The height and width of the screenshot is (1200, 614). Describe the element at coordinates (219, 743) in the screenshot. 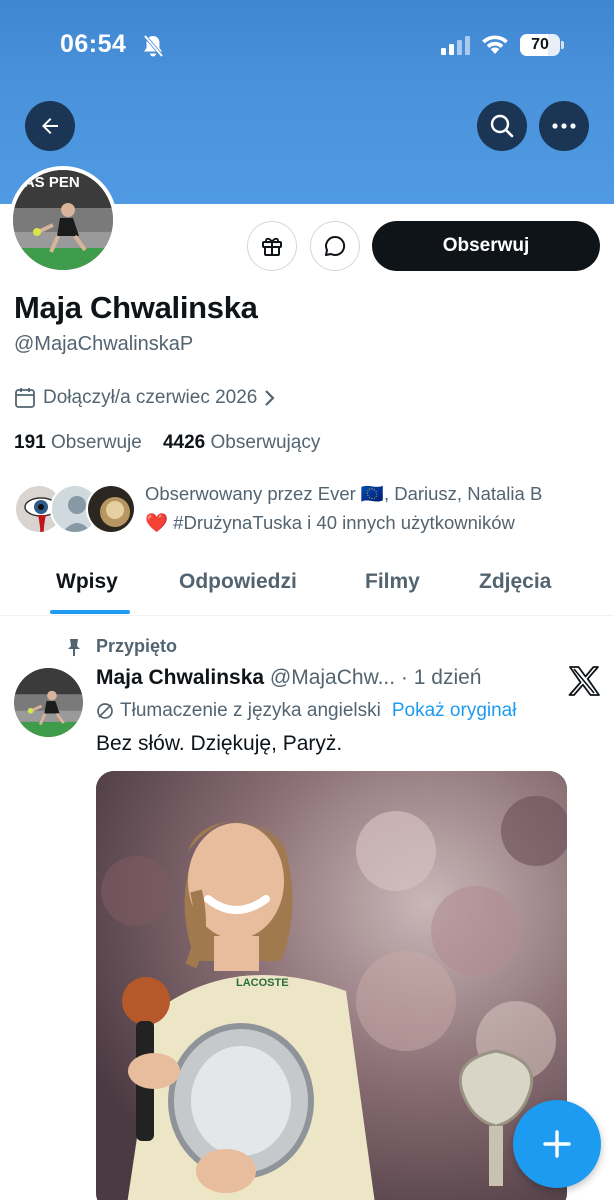

I see `post-text: Bez słów. Dziękuję, Paryż.` at that location.